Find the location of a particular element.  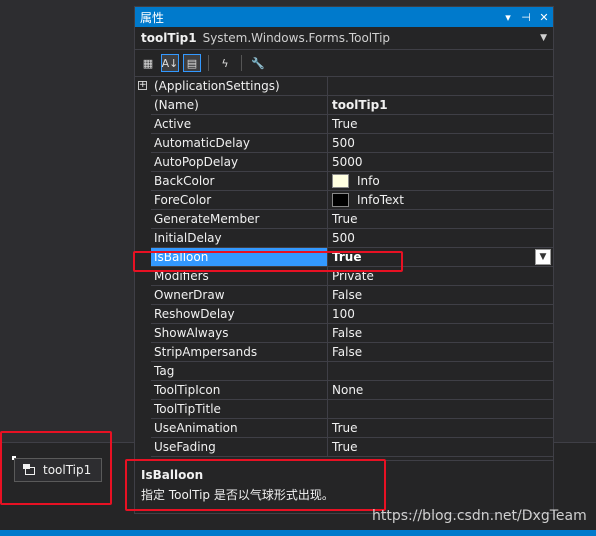

property-row: ShowAlways False is located at coordinates (344, 333).